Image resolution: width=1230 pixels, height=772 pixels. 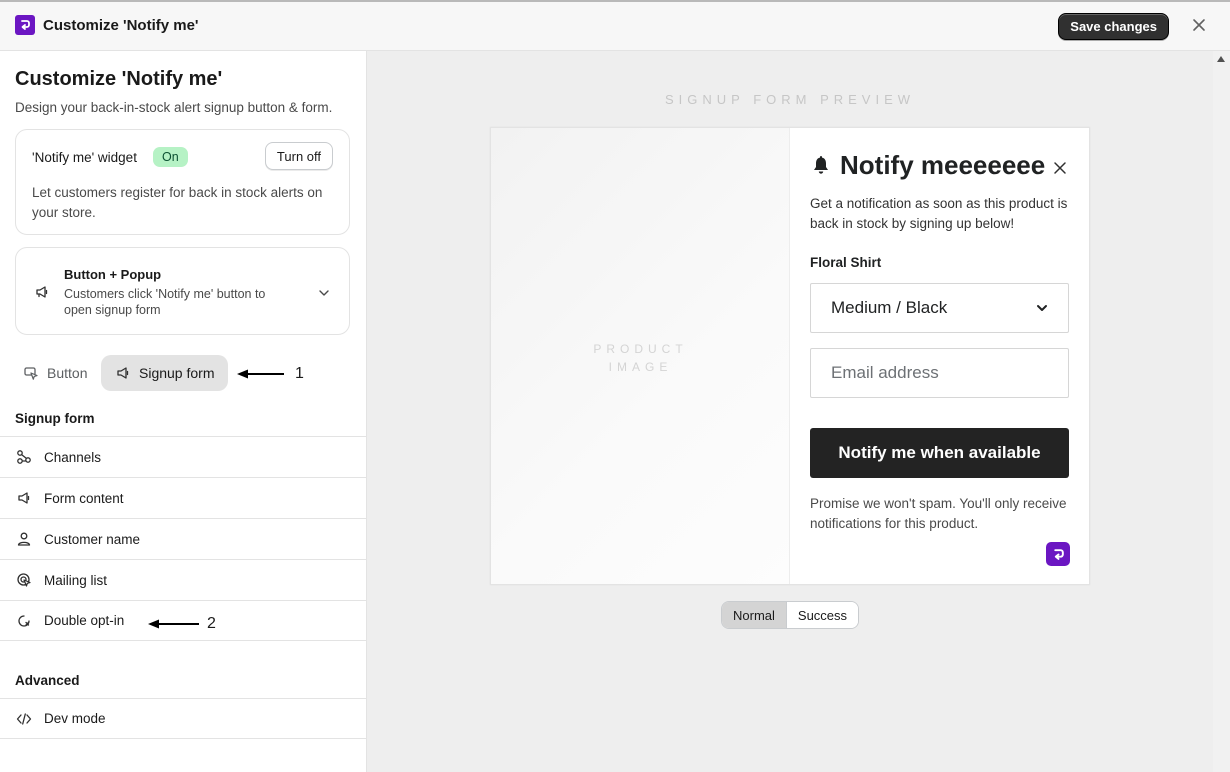 I want to click on cursor-click-icon, so click(x=31, y=373).